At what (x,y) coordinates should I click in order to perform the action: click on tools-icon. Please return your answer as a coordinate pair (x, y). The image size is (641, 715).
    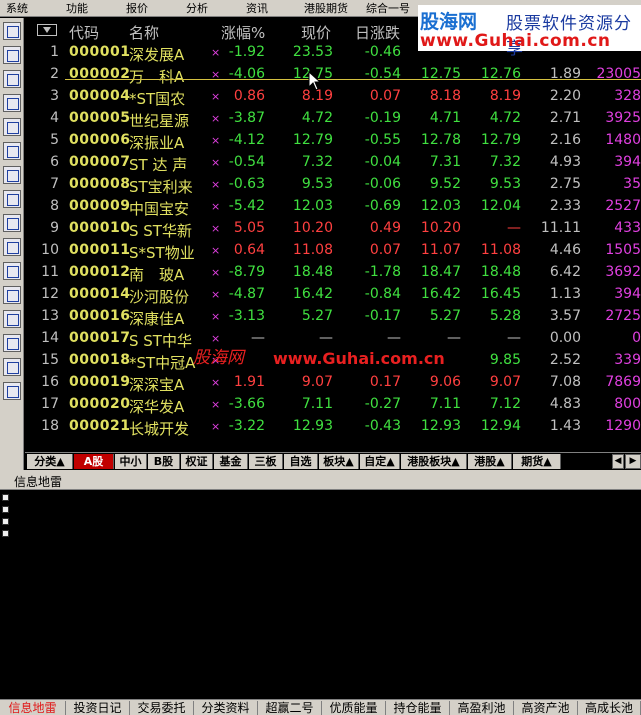
    Looking at the image, I should click on (12, 391).